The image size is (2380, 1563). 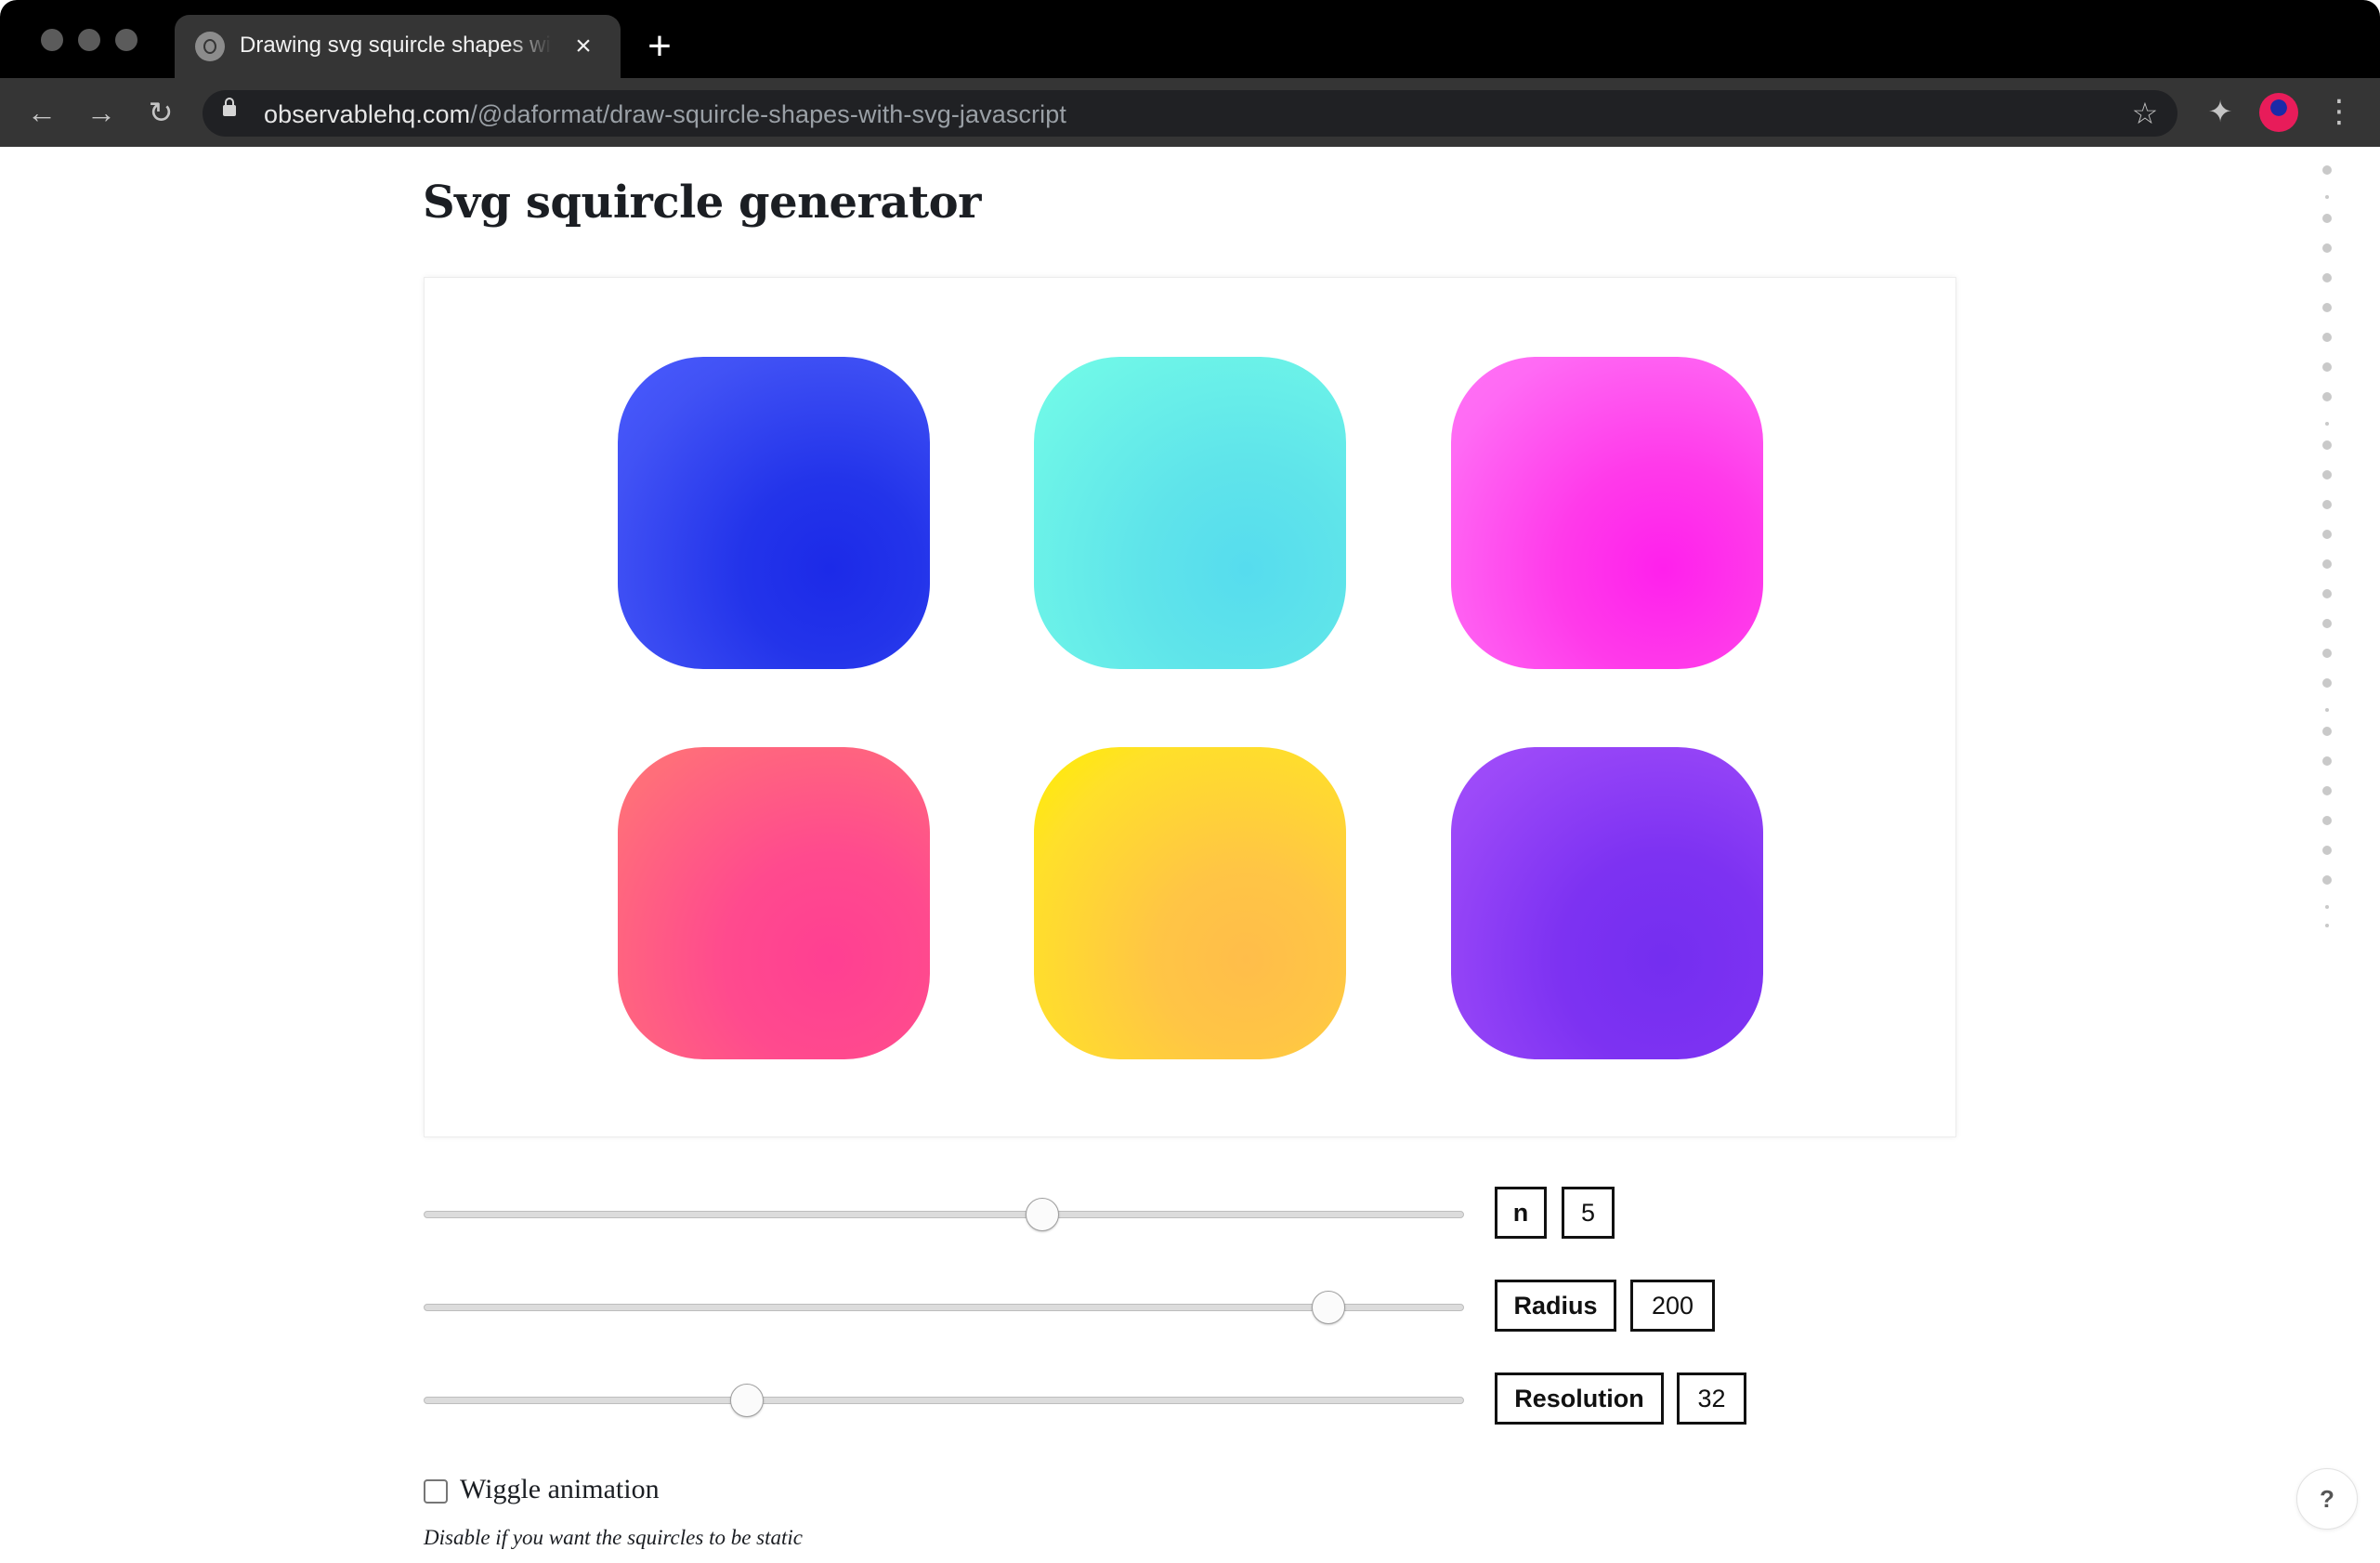 What do you see at coordinates (2327, 1499) in the screenshot?
I see `help-button: ?` at bounding box center [2327, 1499].